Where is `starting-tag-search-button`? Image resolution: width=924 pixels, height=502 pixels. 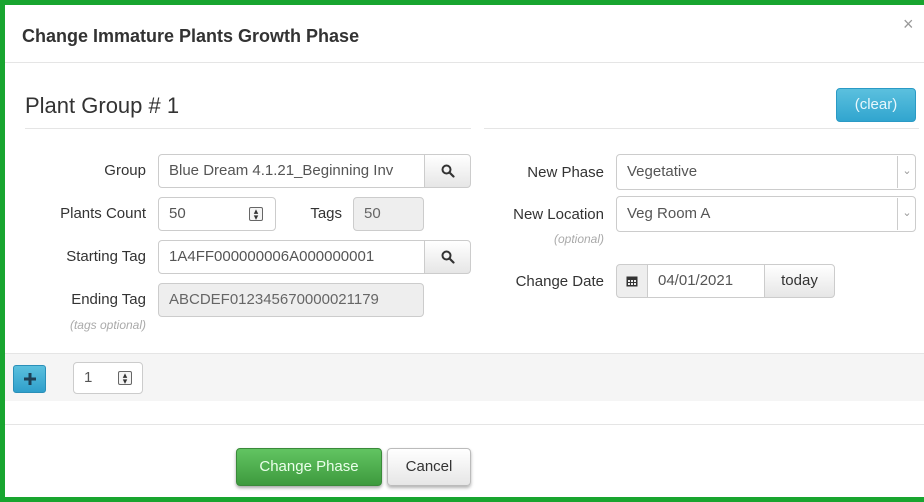 starting-tag-search-button is located at coordinates (447, 257).